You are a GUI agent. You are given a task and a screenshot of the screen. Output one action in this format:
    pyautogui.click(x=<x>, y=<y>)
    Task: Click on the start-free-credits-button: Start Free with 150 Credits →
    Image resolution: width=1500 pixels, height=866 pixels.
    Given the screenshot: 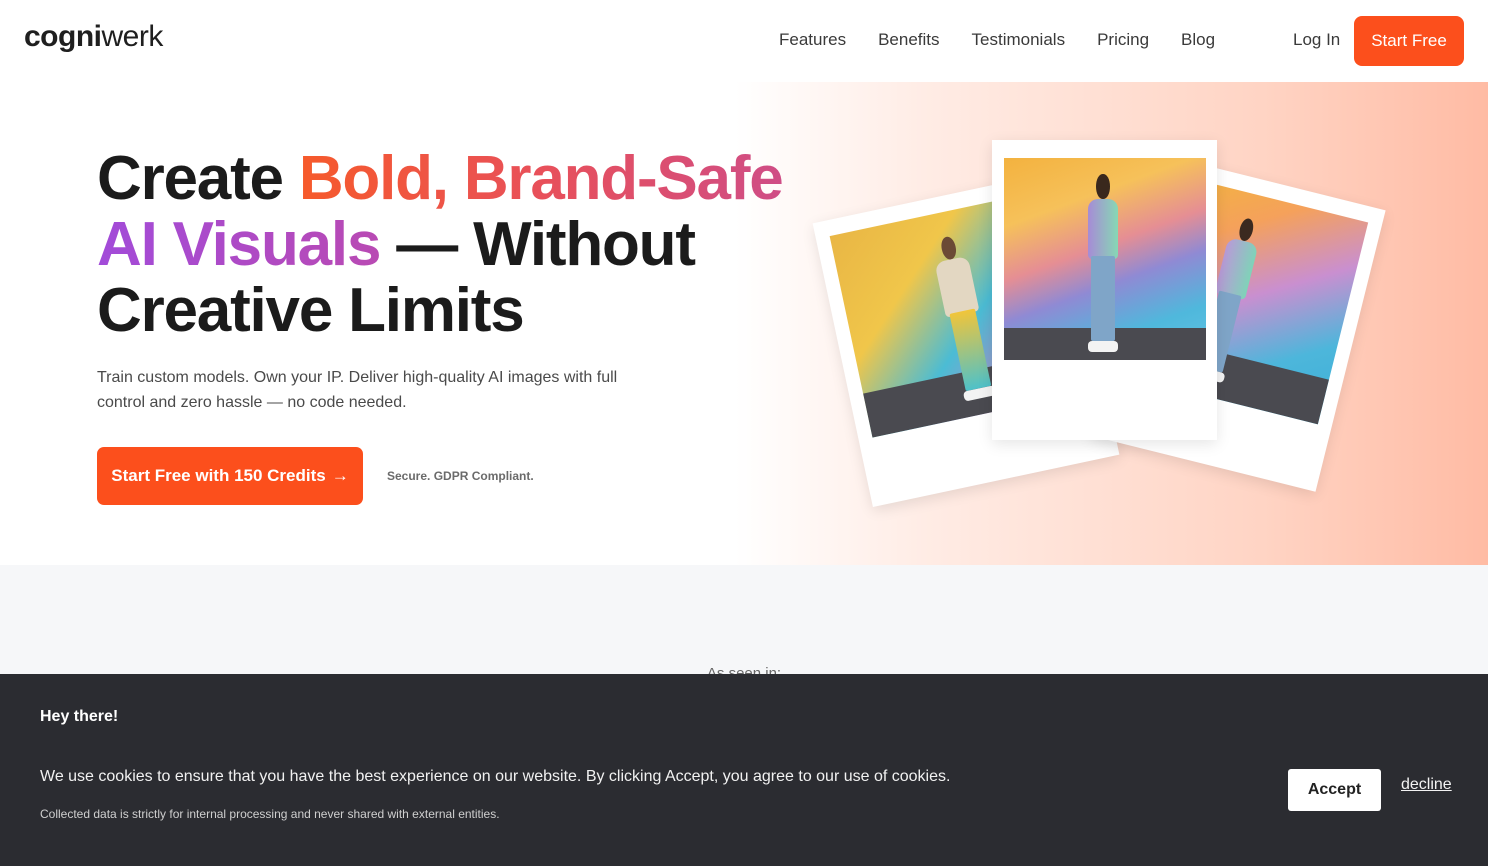 What is the action you would take?
    pyautogui.click(x=230, y=476)
    